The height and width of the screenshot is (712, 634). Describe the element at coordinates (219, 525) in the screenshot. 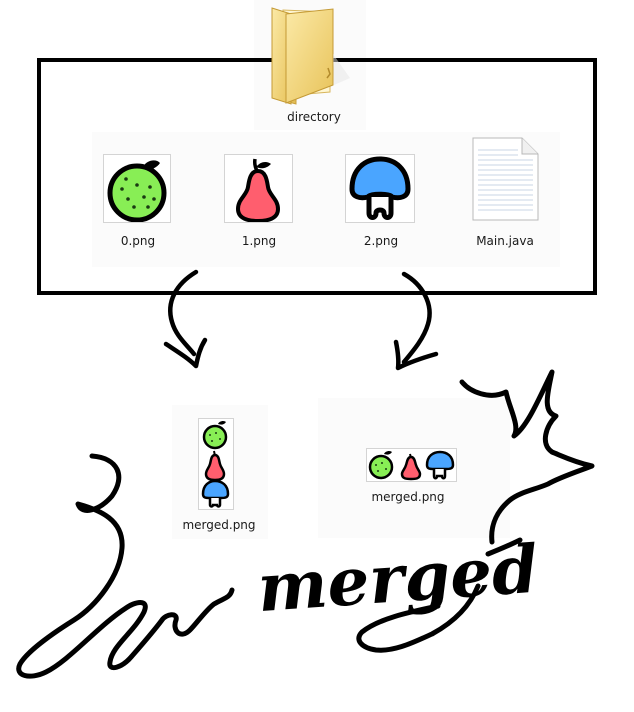

I see `merged-vertical-label: merged.png` at that location.